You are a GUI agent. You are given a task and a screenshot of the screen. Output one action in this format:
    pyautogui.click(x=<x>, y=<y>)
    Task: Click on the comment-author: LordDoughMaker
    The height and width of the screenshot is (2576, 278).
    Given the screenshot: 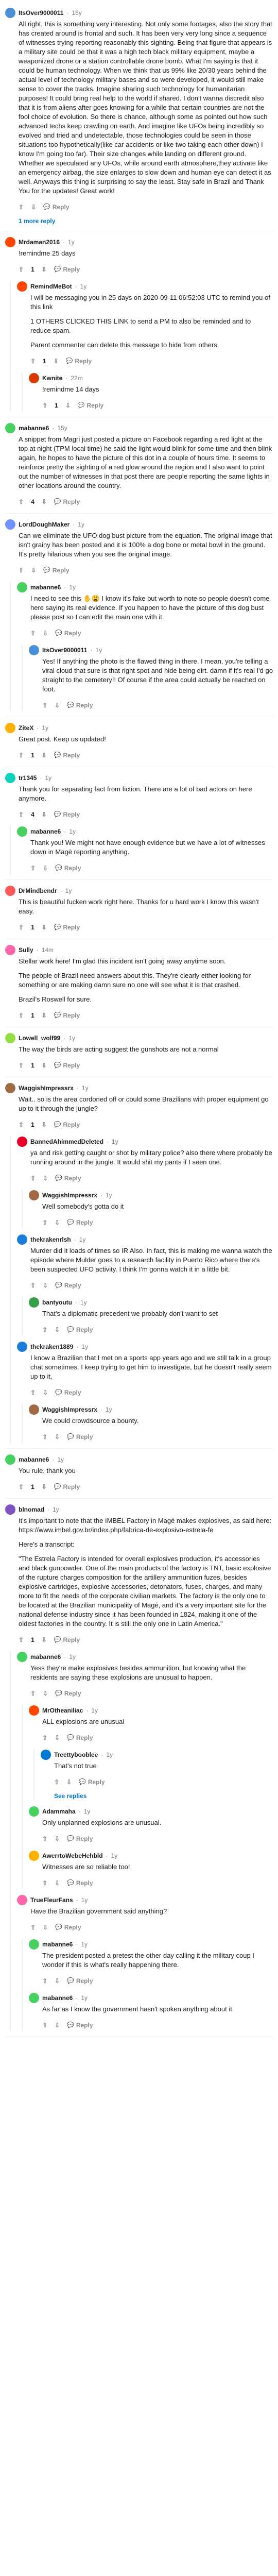 What is the action you would take?
    pyautogui.click(x=44, y=524)
    